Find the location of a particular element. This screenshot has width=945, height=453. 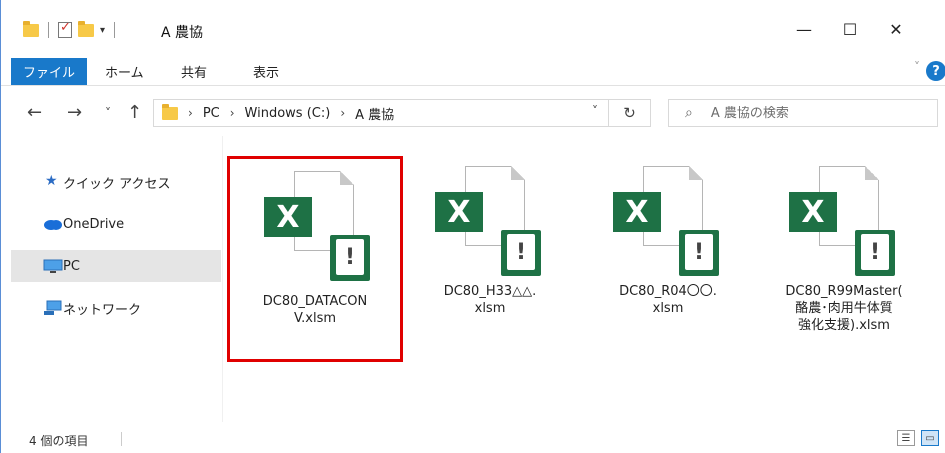

properties-icon is located at coordinates (65, 29).